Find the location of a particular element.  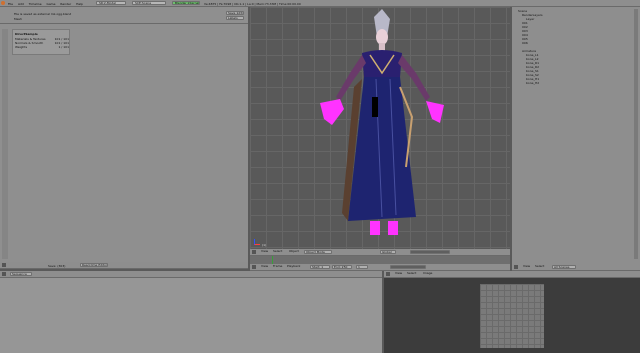

outliner-item: bone_H2 is located at coordinates (532, 83).